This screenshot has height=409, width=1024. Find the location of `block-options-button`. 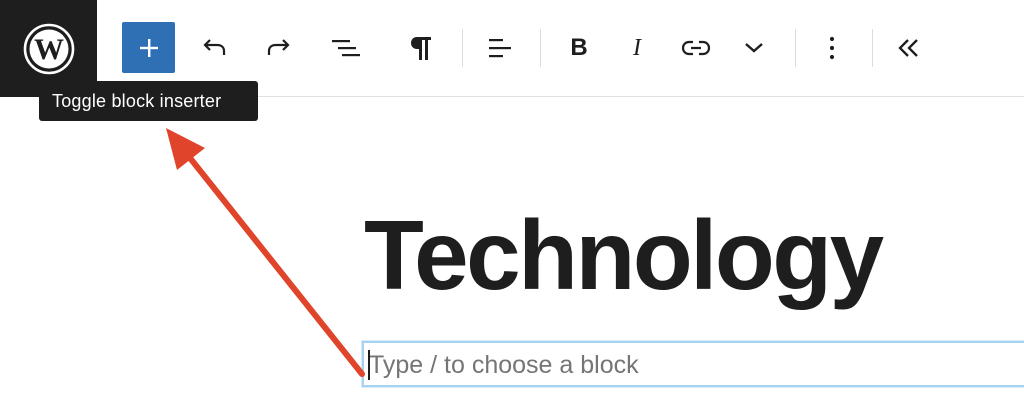

block-options-button is located at coordinates (832, 48).